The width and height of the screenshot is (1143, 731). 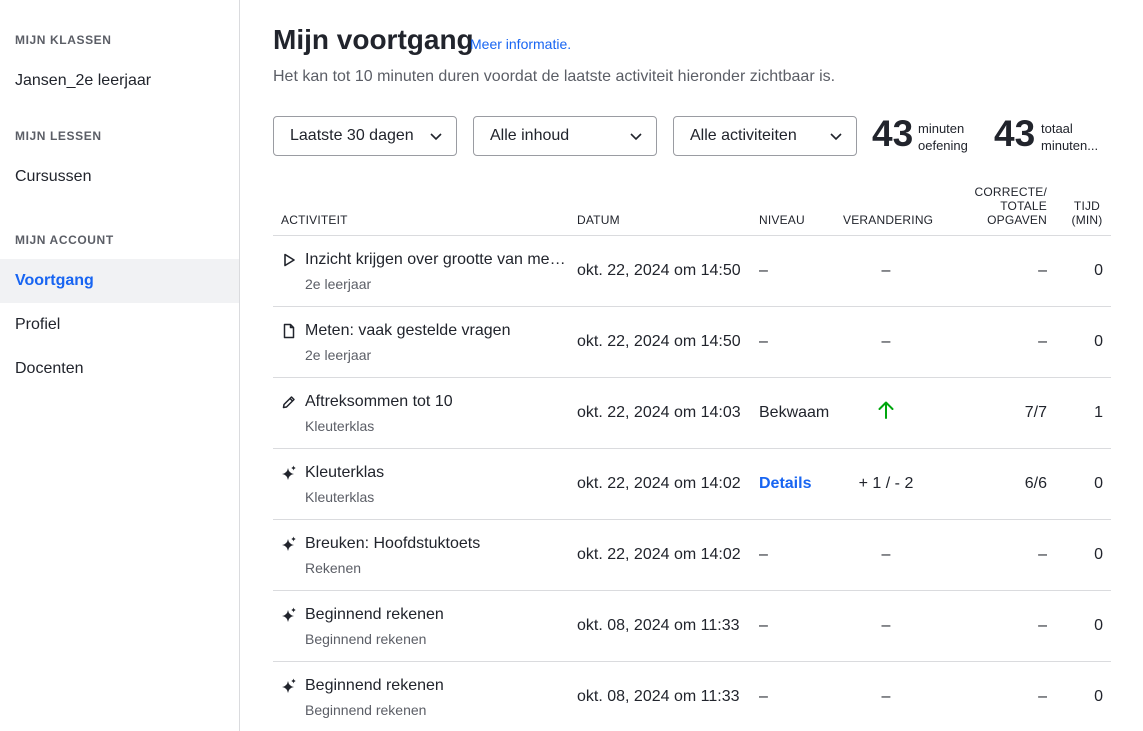 What do you see at coordinates (436, 402) in the screenshot?
I see `row-title: Aftreksommen tot 10` at bounding box center [436, 402].